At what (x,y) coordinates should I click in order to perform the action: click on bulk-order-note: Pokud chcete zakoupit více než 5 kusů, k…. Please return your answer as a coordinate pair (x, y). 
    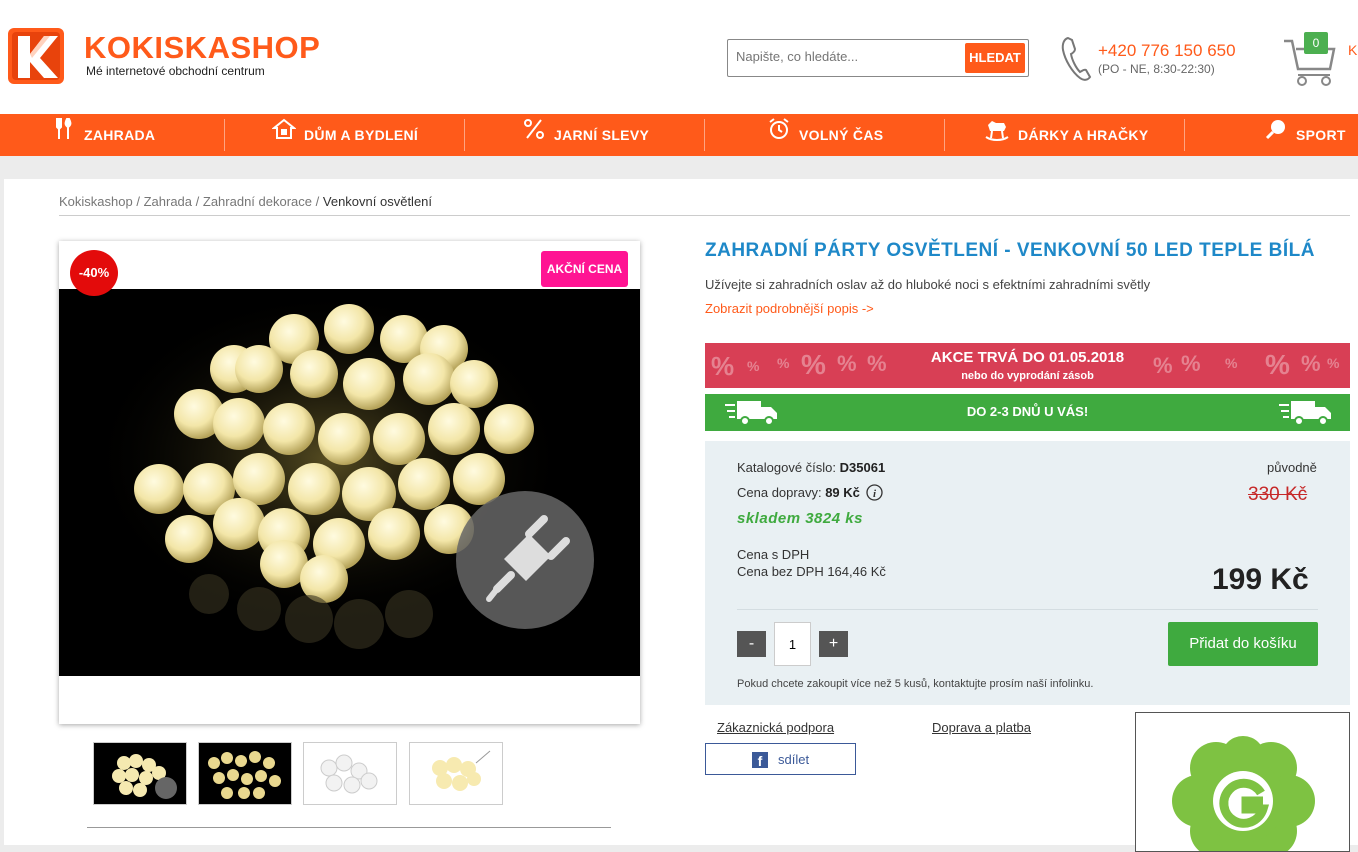
    Looking at the image, I should click on (915, 684).